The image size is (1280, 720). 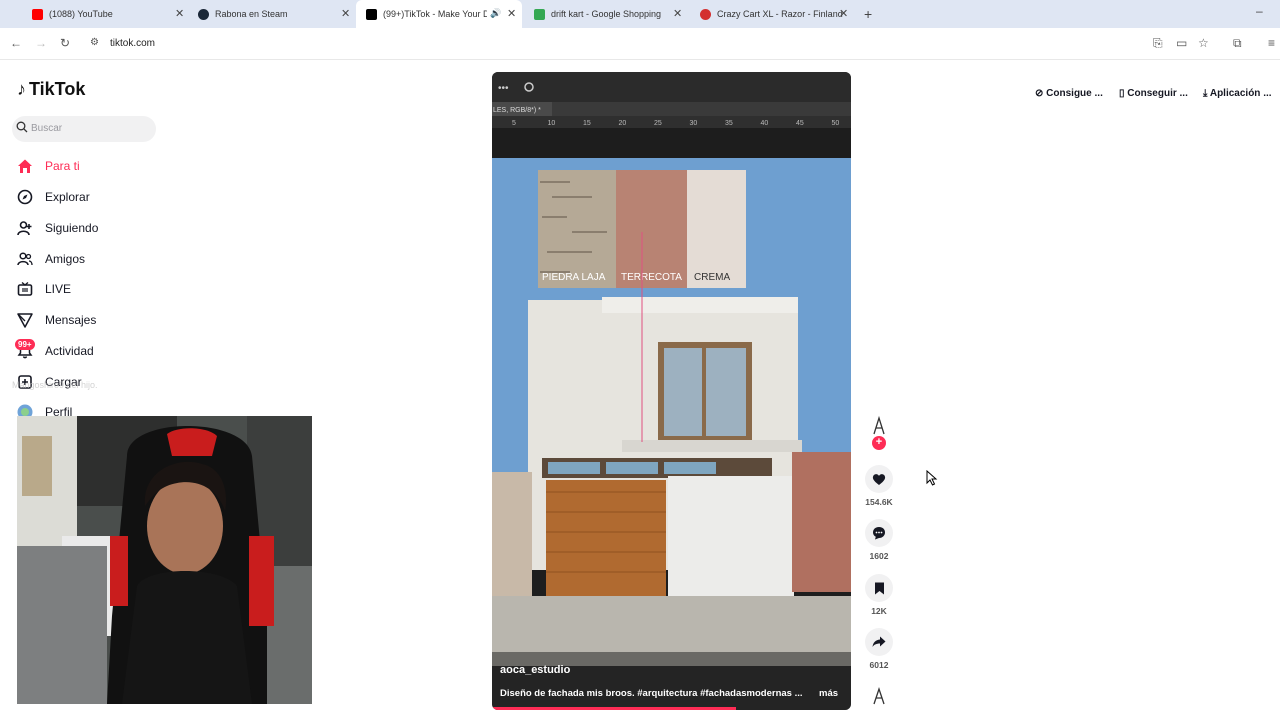 I want to click on phone-icon: ▯, so click(x=1122, y=93).